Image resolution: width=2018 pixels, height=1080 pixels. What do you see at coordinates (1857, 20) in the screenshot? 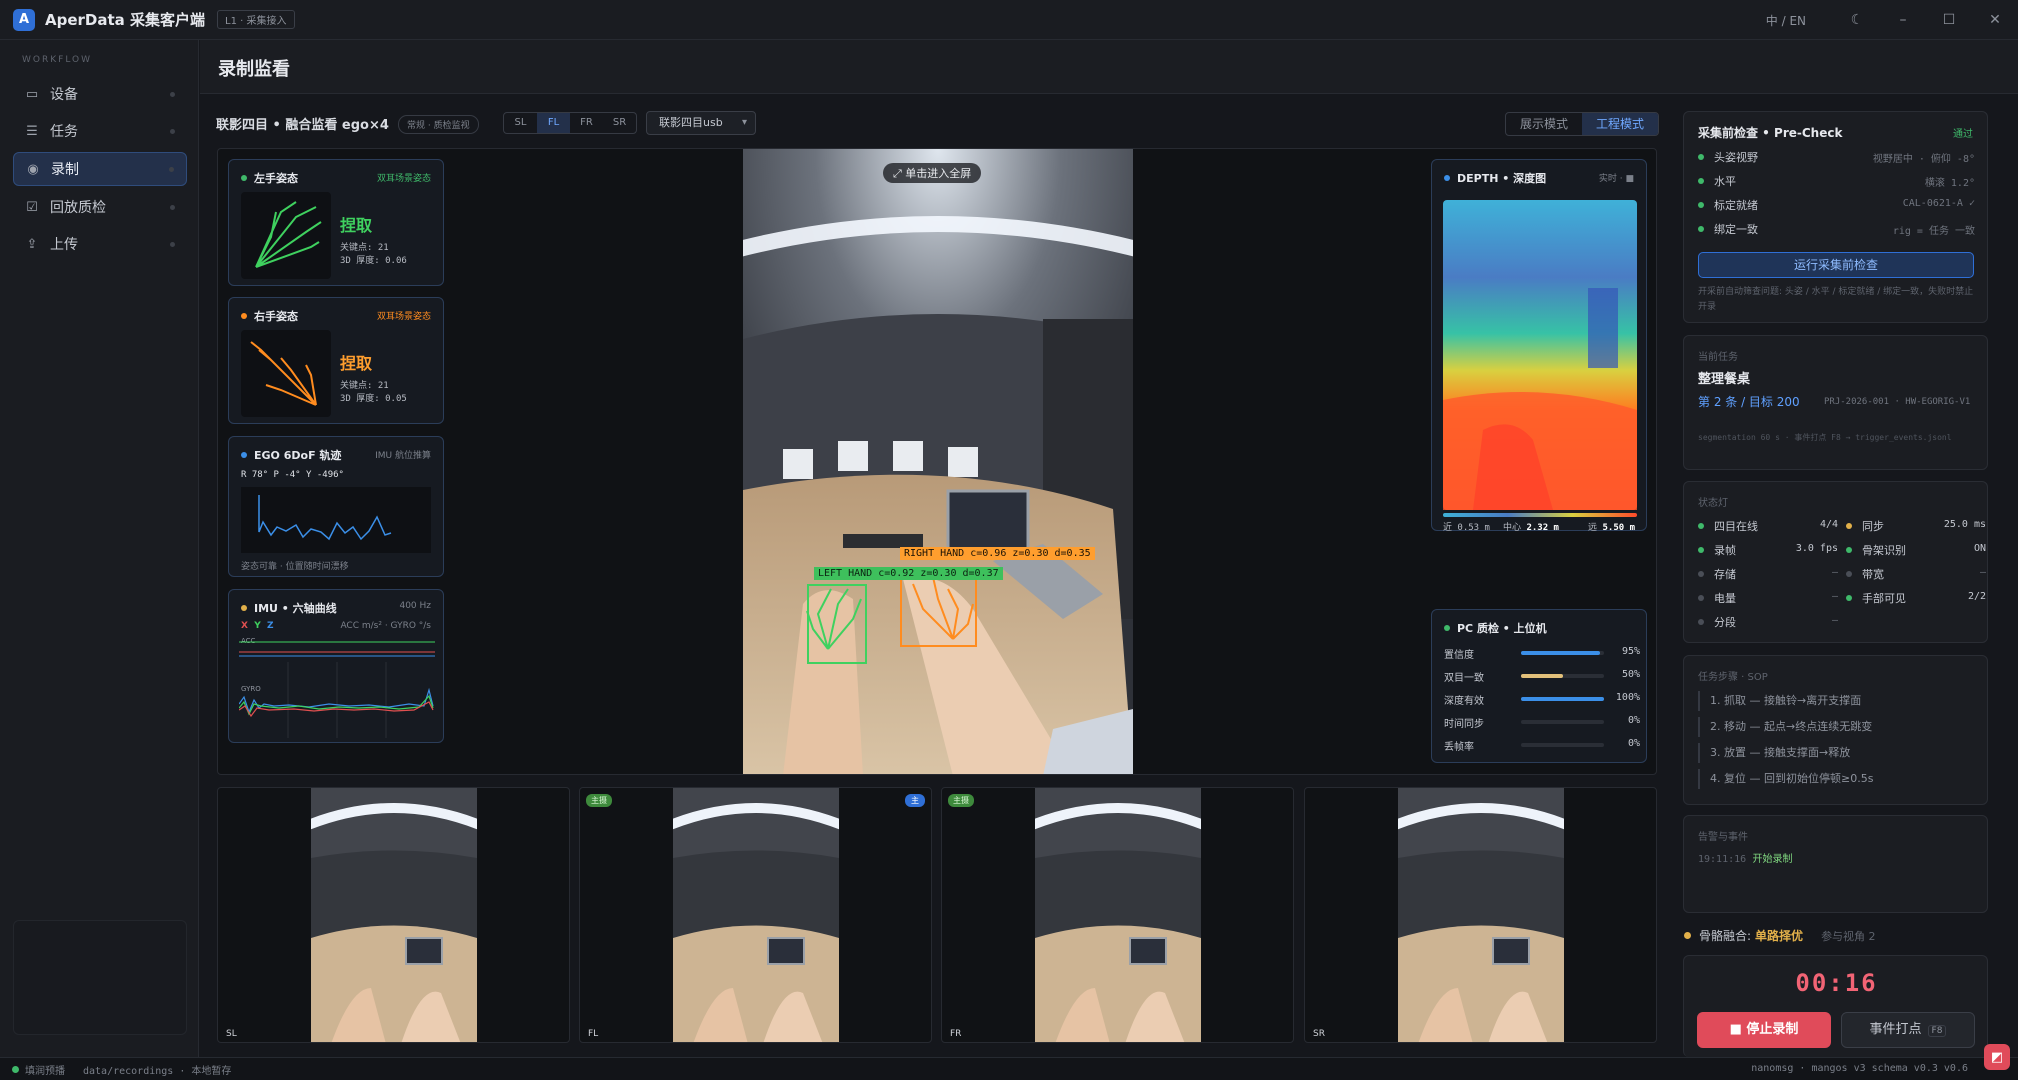
I see `theme-toggle-icon: ☾` at bounding box center [1857, 20].